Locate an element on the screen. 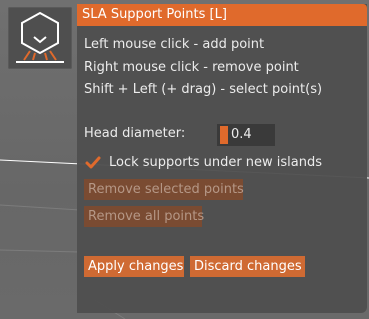 This screenshot has width=369, height=319. sla-support-points-tool-button is located at coordinates (40, 38).